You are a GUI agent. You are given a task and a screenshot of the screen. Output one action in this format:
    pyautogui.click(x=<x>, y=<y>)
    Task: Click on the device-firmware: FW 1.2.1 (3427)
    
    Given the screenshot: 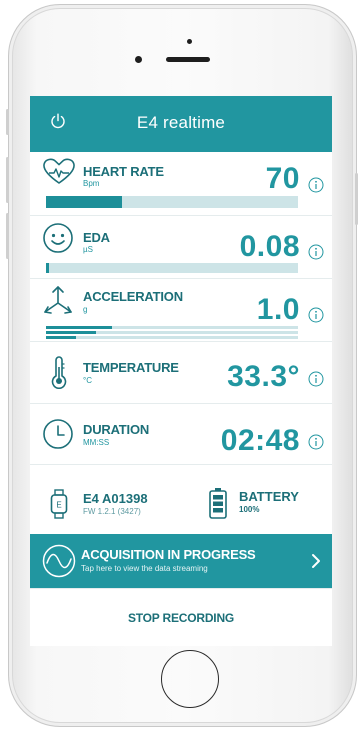 What is the action you would take?
    pyautogui.click(x=112, y=511)
    